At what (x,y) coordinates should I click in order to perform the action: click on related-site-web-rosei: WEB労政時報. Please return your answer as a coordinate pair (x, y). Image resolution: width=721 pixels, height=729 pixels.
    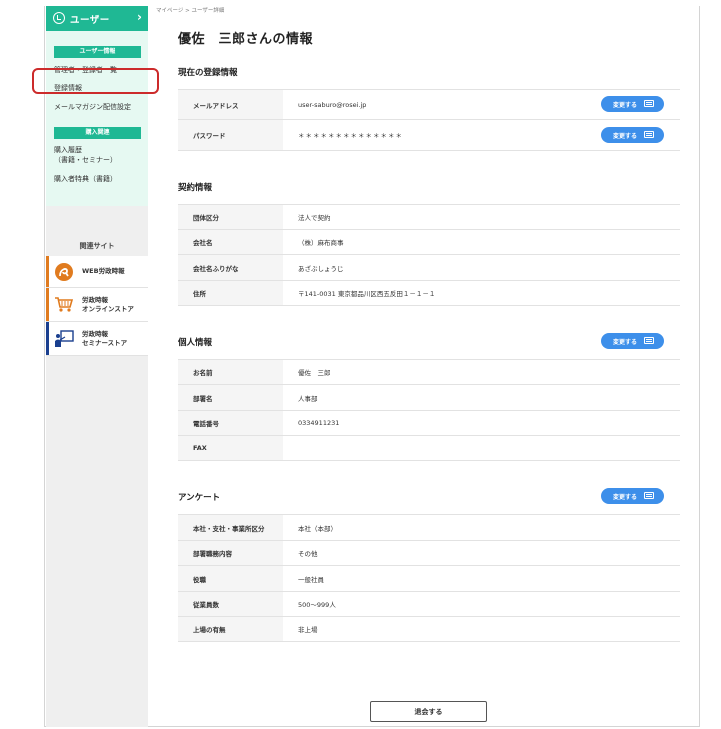
    Looking at the image, I should click on (97, 272).